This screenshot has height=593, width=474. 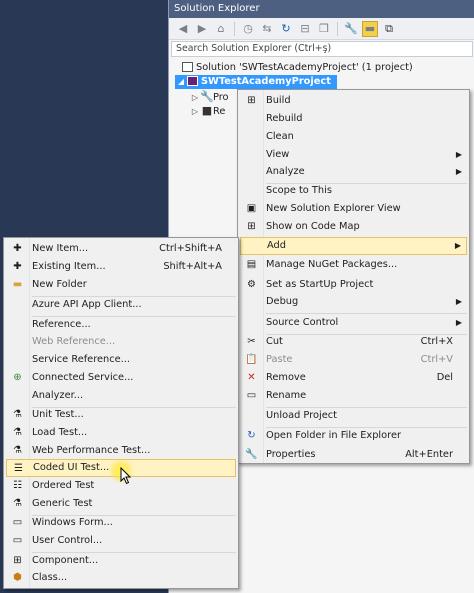 I want to click on menu-cut: ✂ Cut Ctrl+X, so click(x=353, y=342).